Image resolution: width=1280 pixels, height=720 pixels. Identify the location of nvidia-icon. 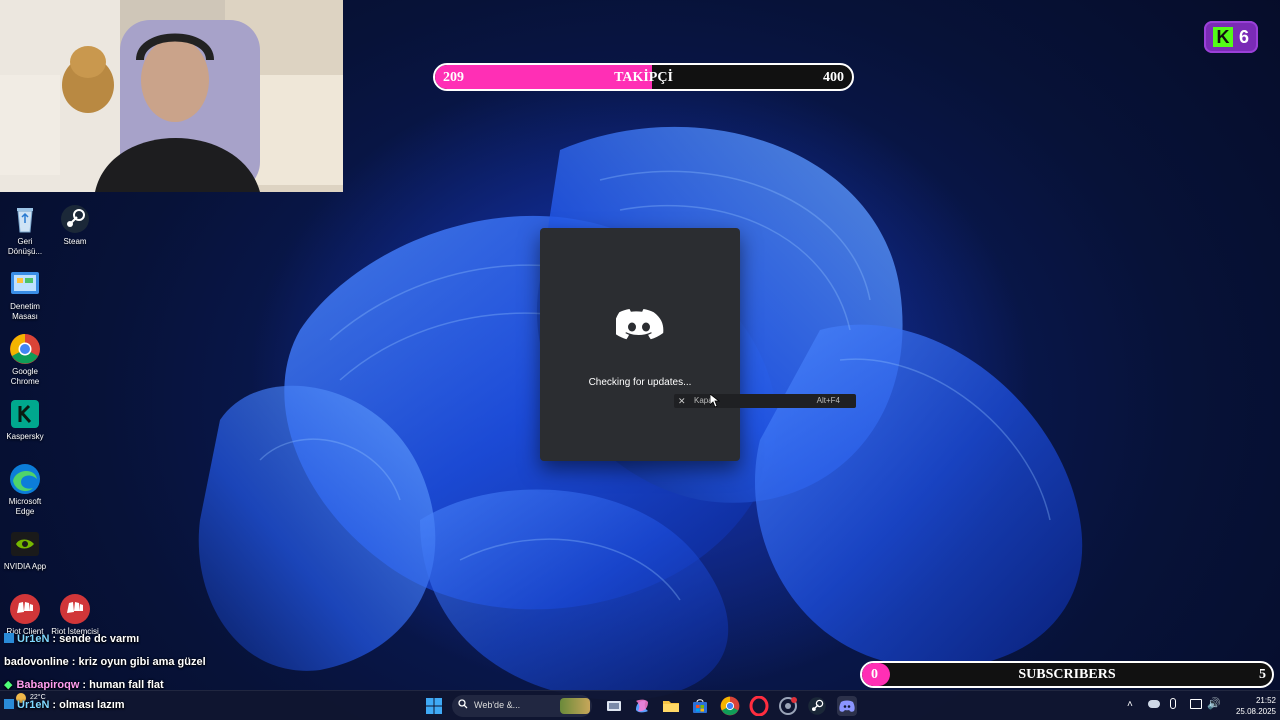
(25, 544).